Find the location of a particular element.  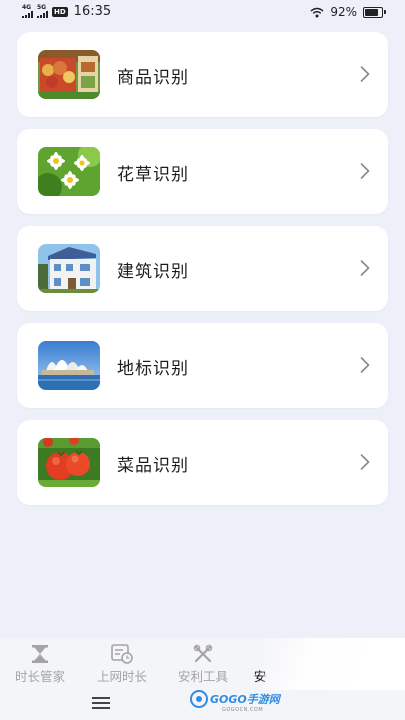

nav-tab-label: 安利工具 is located at coordinates (202, 676).